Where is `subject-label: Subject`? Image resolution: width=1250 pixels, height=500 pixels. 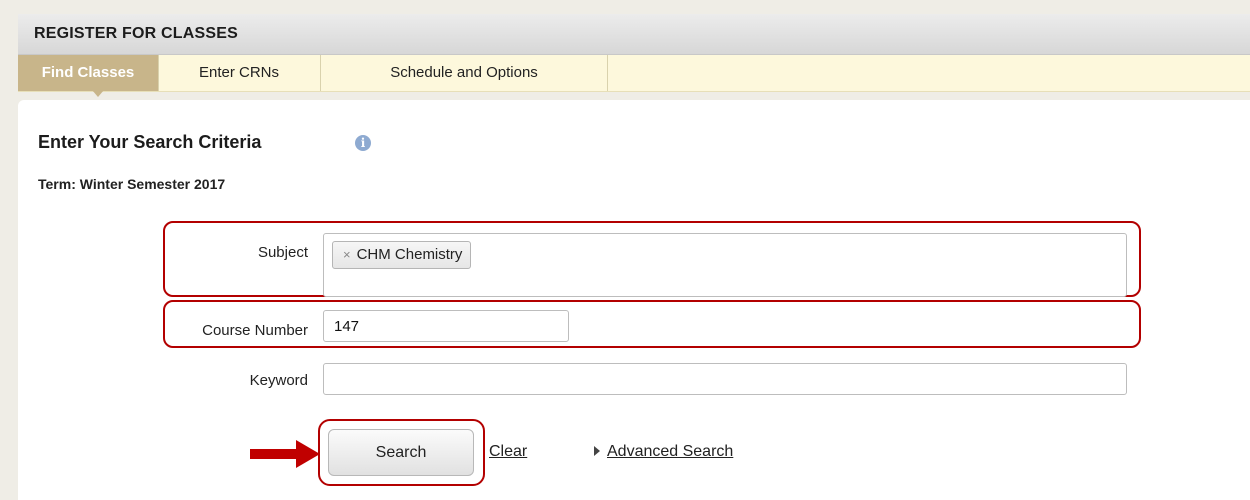 subject-label: Subject is located at coordinates (282, 252).